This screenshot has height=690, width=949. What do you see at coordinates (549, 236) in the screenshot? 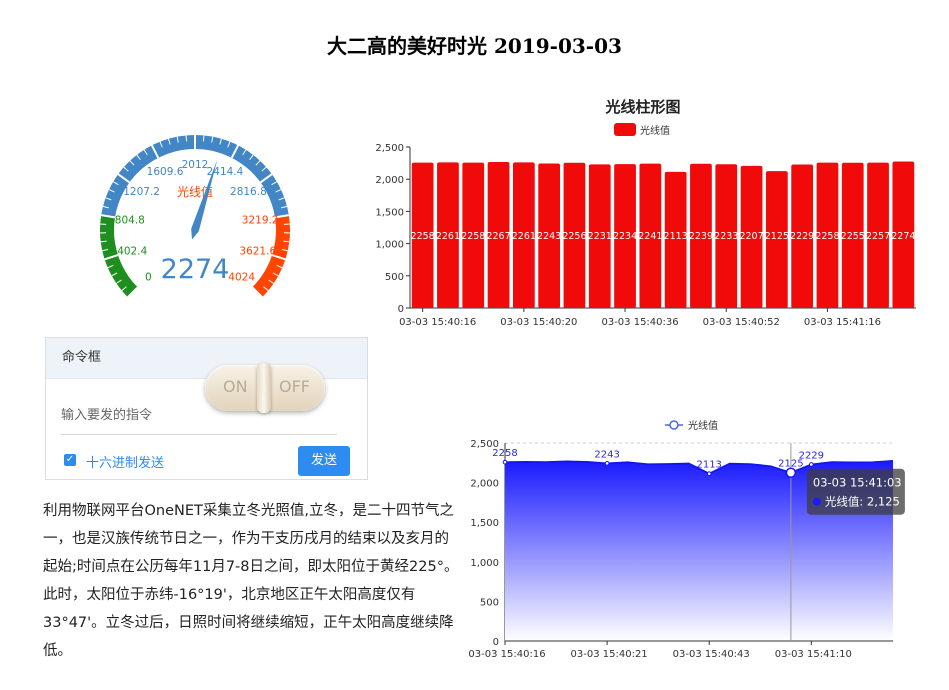
I see `bar-data-label: 2243` at bounding box center [549, 236].